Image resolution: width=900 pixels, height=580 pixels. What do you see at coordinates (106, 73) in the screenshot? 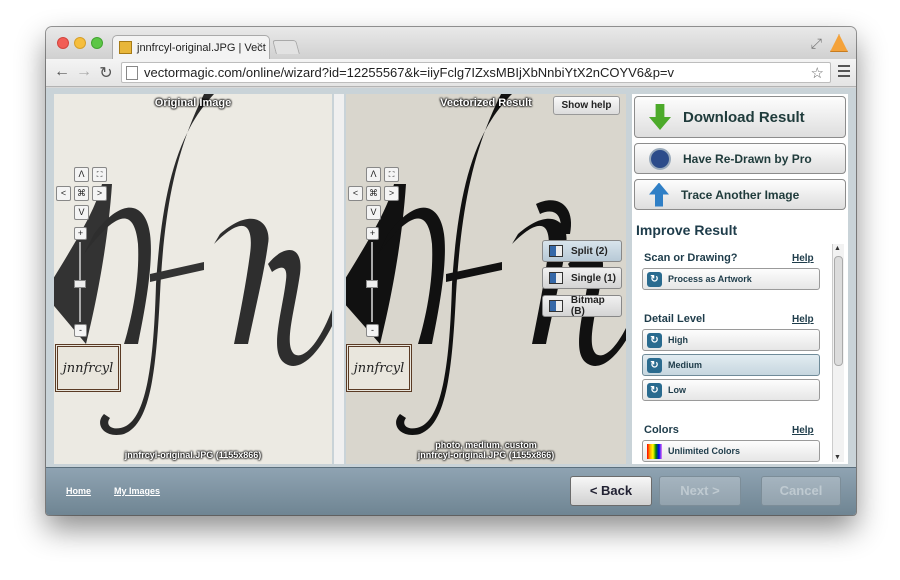
I see `reload-icon: ↻` at bounding box center [106, 73].